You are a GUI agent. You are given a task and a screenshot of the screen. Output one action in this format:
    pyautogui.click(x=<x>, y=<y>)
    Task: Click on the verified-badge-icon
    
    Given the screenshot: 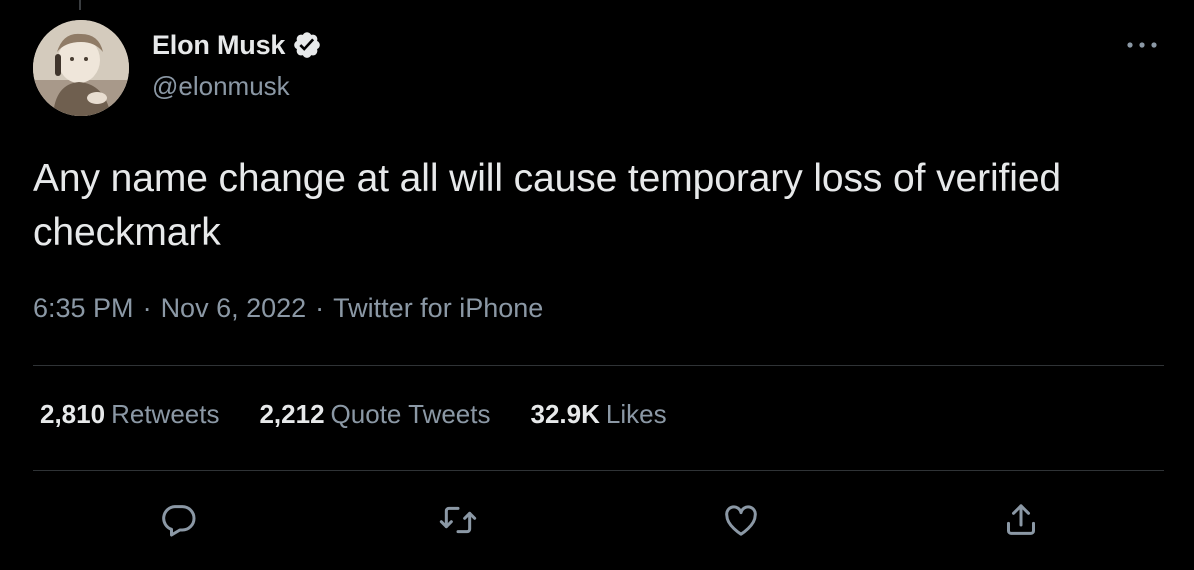 What is the action you would take?
    pyautogui.click(x=307, y=45)
    